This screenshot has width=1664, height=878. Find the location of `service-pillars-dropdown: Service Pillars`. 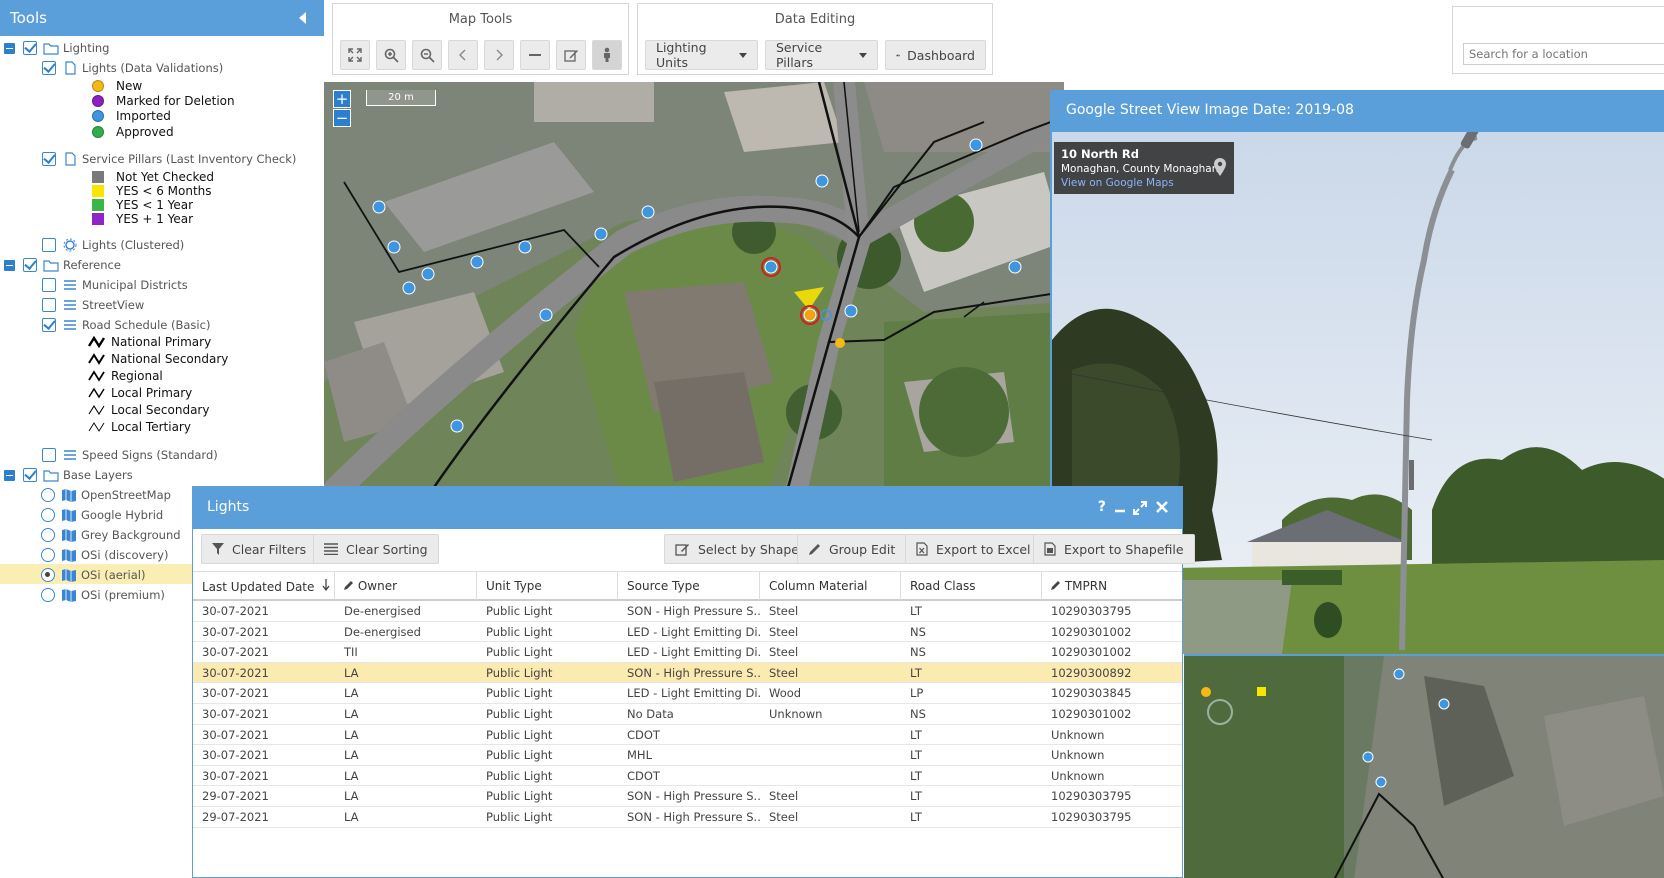

service-pillars-dropdown: Service Pillars is located at coordinates (821, 55).